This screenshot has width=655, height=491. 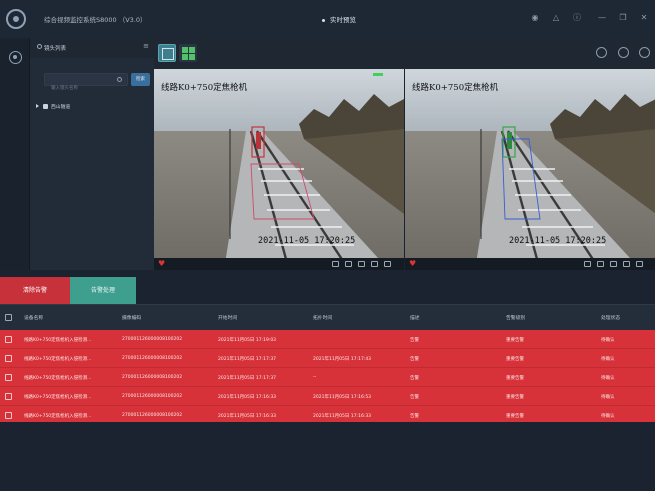 What do you see at coordinates (95, 20) in the screenshot?
I see `app-title: 综合视频监控系统S8000 （V3.0）` at bounding box center [95, 20].